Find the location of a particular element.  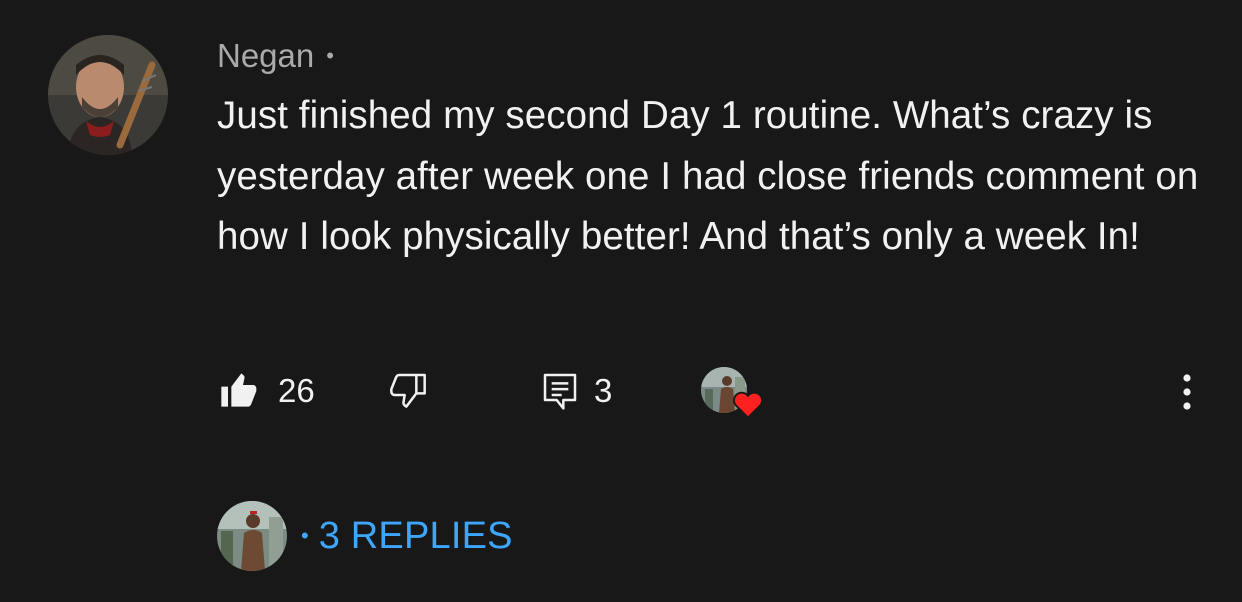

heart-icon is located at coordinates (748, 405).